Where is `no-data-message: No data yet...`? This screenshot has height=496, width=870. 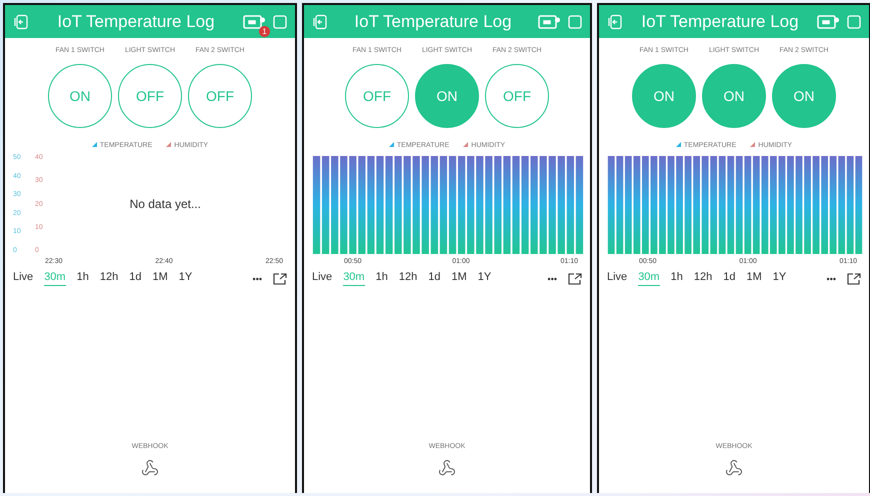
no-data-message: No data yet... is located at coordinates (165, 204).